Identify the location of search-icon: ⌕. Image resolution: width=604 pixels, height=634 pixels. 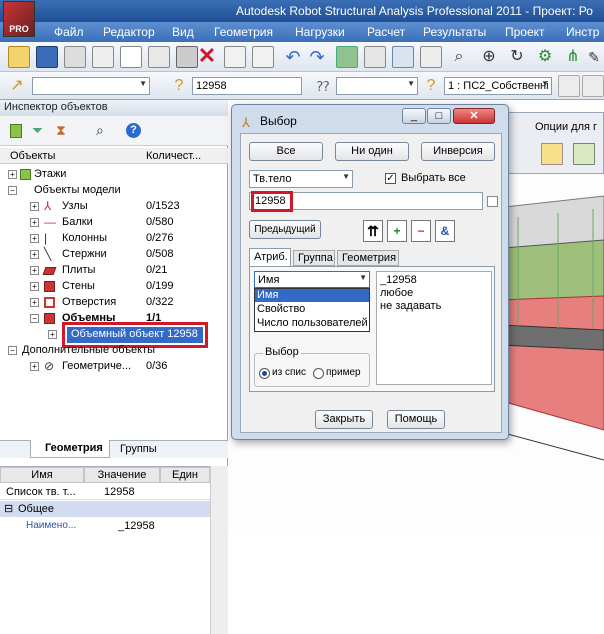
(100, 130).